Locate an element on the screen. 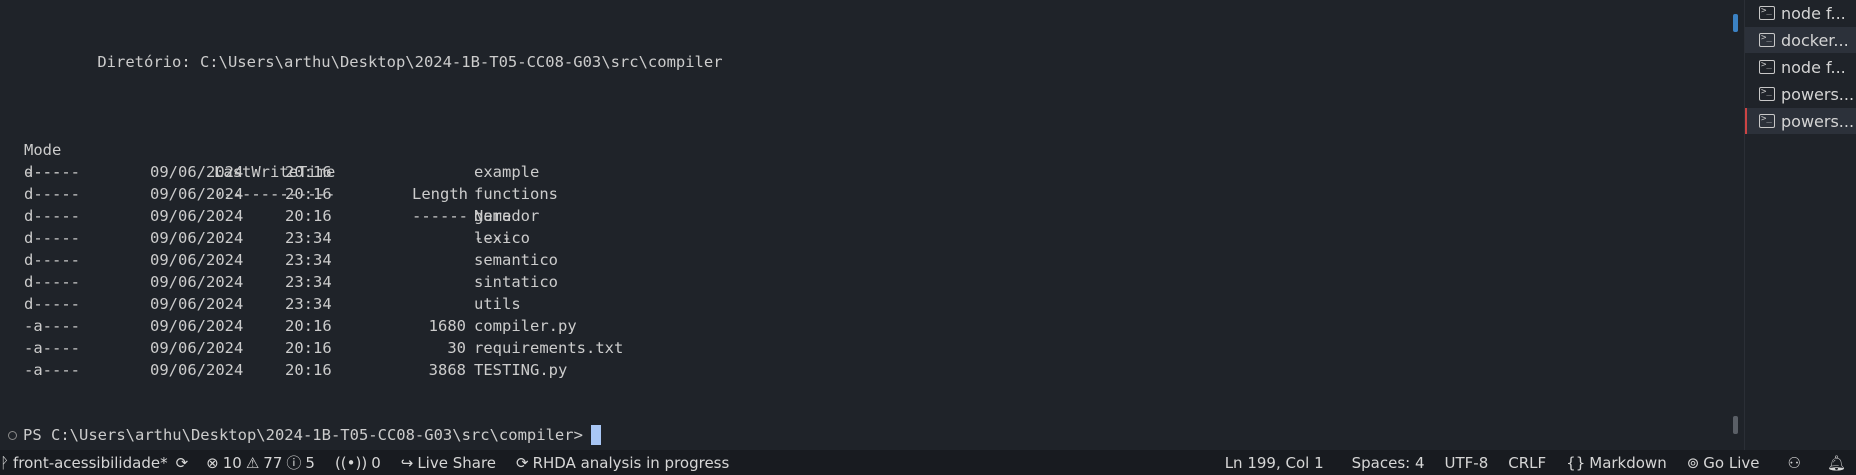 The width and height of the screenshot is (1856, 475). broadcast-icon: ⊚ is located at coordinates (1693, 462).